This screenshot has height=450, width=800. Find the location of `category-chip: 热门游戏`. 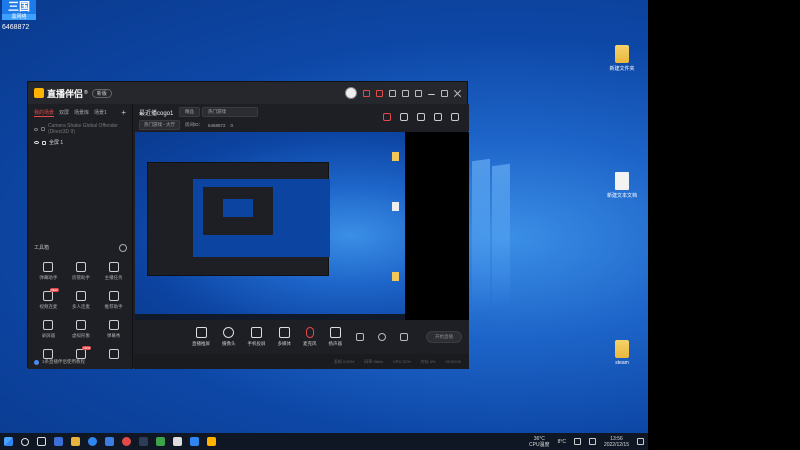

category-chip: 热门游戏 is located at coordinates (230, 112).